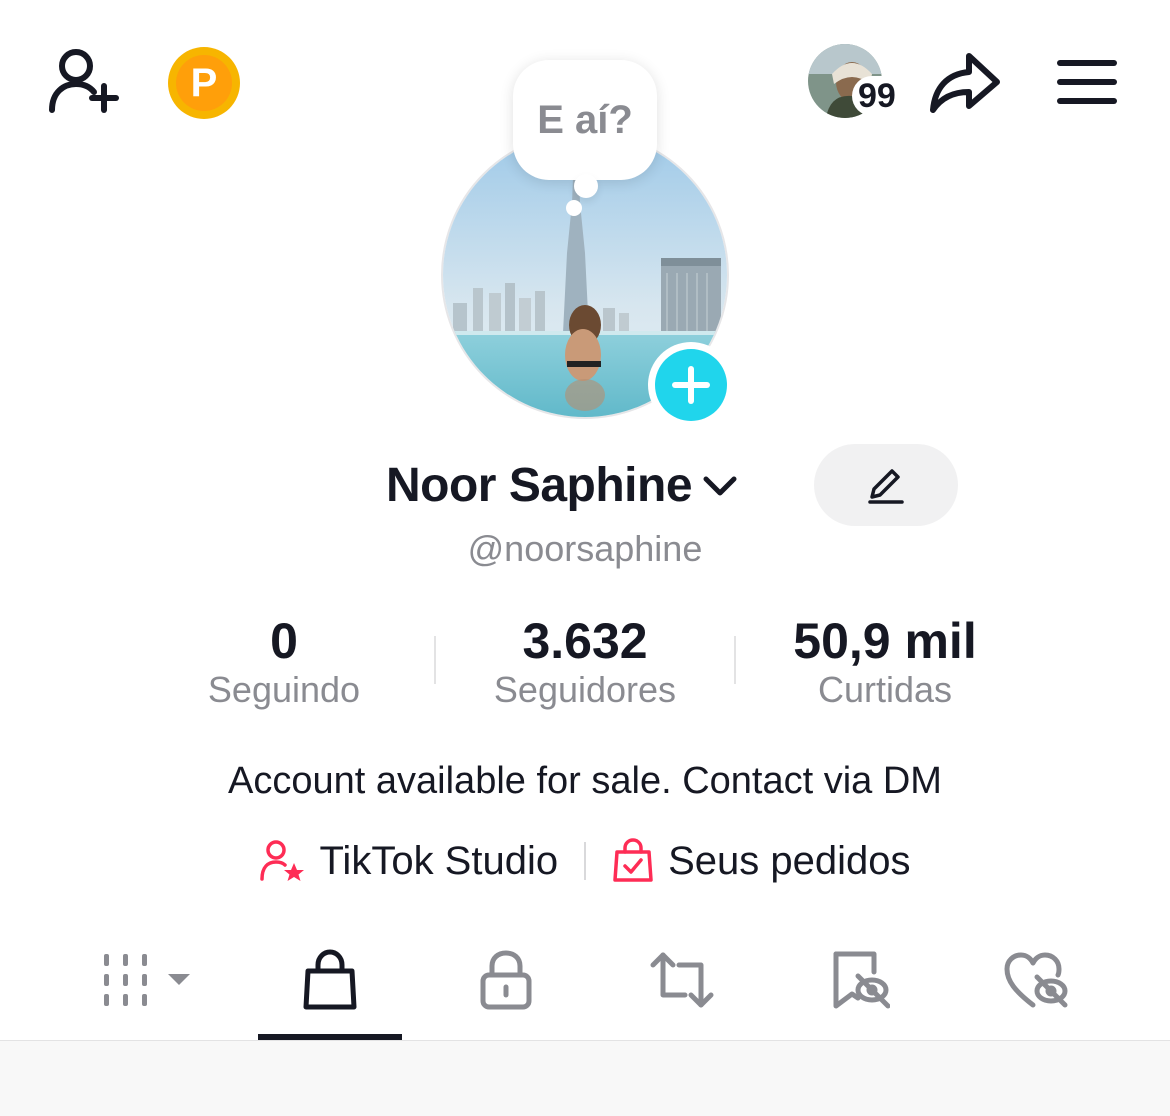 The width and height of the screenshot is (1170, 1116). I want to click on following-stat: 0 Seguindo, so click(284, 662).